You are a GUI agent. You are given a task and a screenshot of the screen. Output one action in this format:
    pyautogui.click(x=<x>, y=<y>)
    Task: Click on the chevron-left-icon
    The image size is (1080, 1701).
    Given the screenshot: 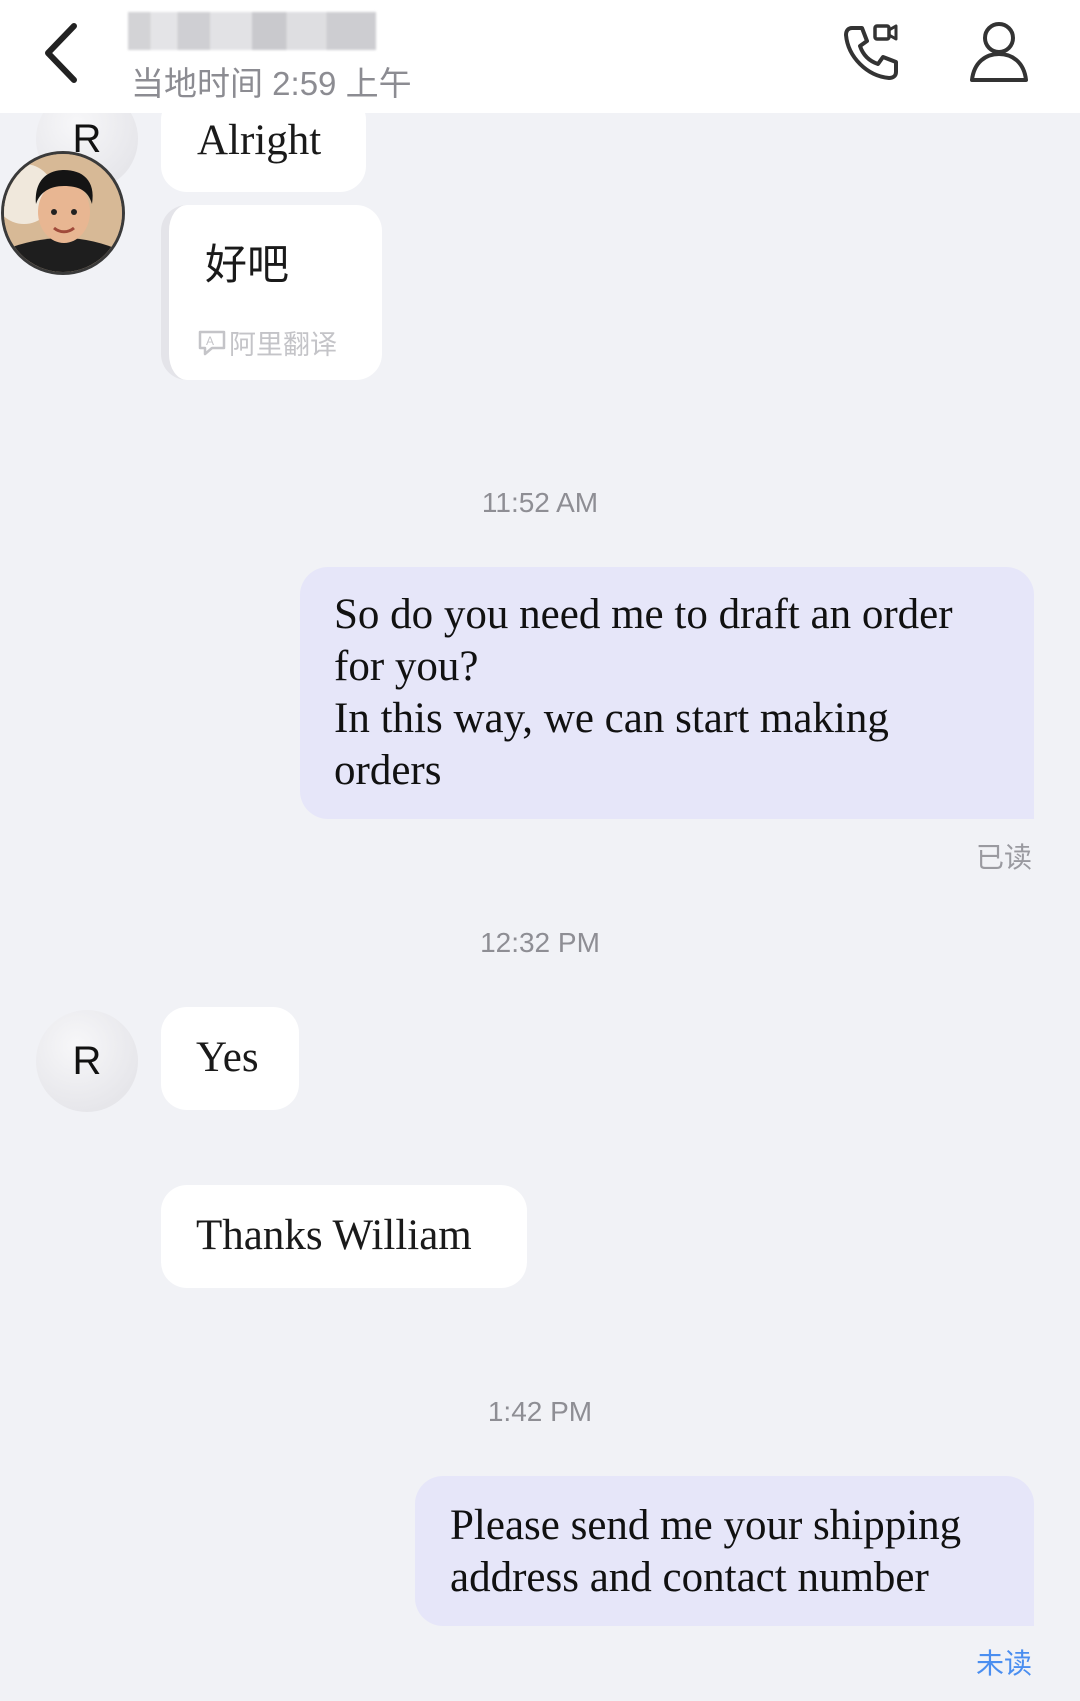 What is the action you would take?
    pyautogui.click(x=61, y=53)
    